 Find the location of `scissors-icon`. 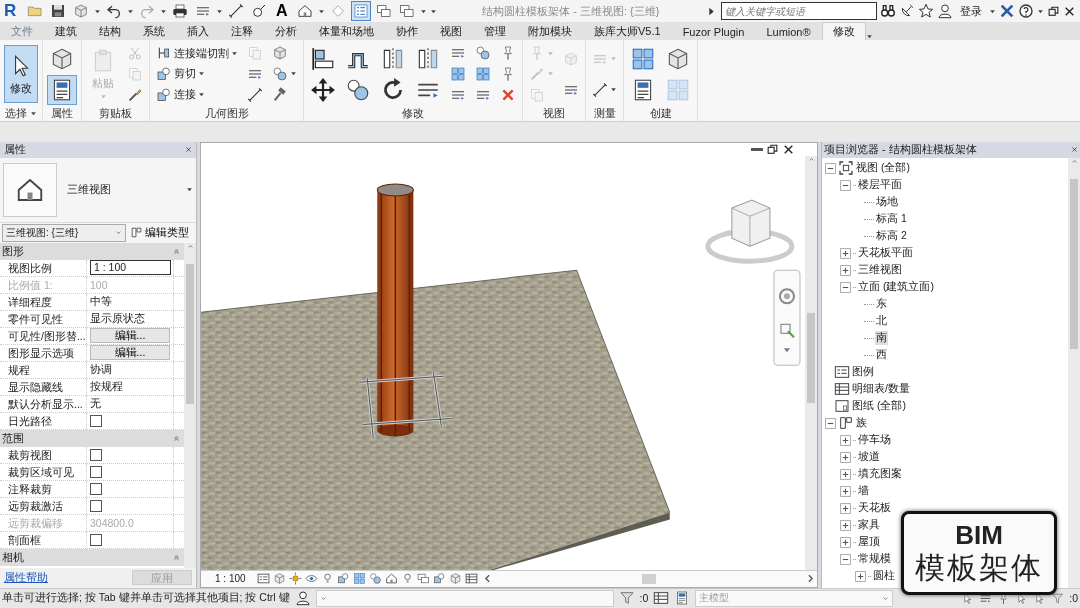

scissors-icon is located at coordinates (135, 53).